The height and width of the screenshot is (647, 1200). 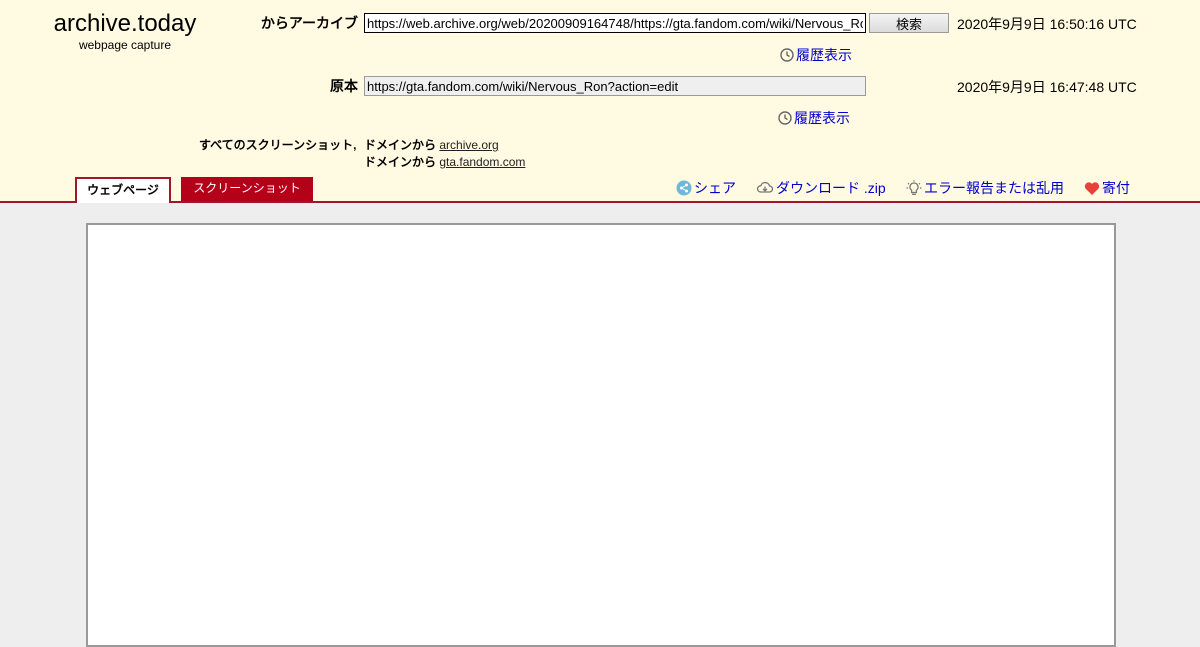 What do you see at coordinates (344, 86) in the screenshot?
I see `original-label: 原本` at bounding box center [344, 86].